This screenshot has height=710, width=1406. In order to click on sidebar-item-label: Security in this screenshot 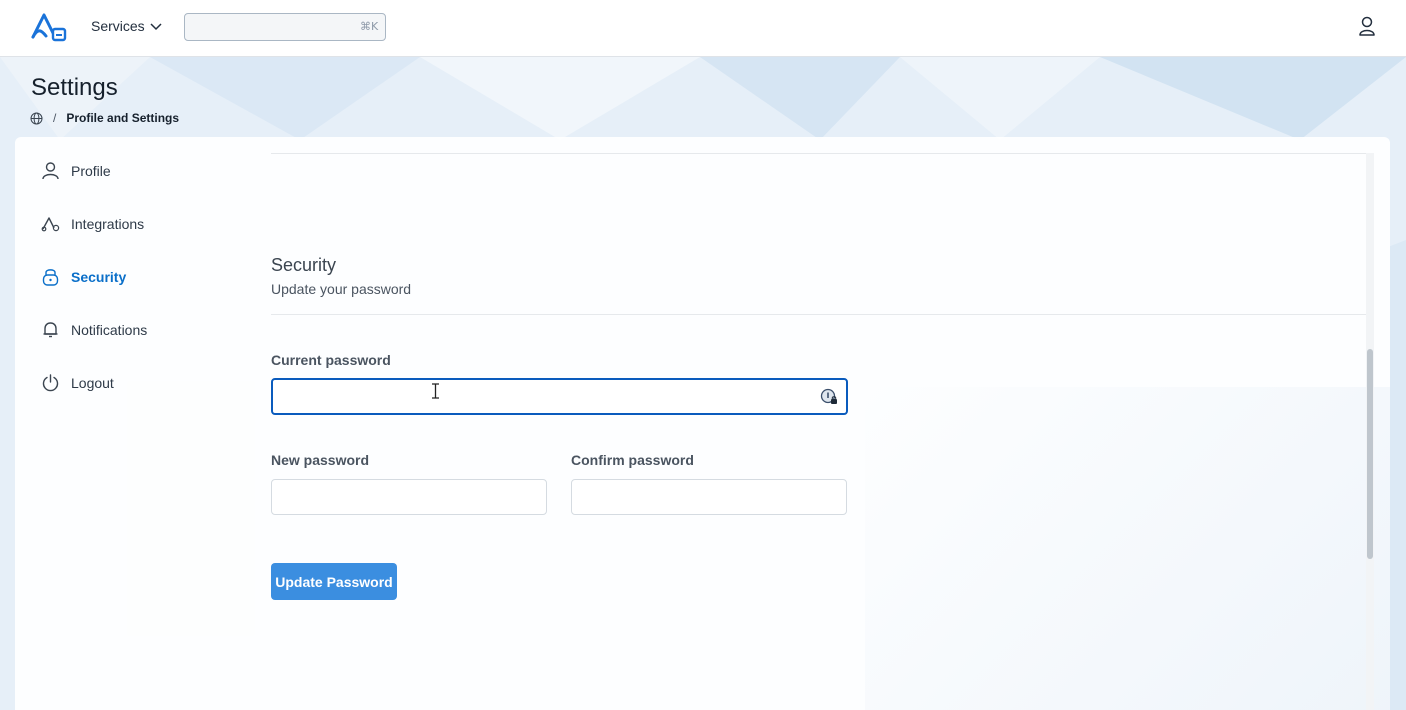, I will do `click(99, 276)`.